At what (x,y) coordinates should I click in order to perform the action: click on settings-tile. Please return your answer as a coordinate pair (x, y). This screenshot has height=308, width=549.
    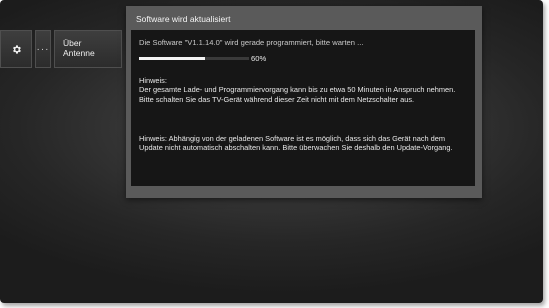
    Looking at the image, I should click on (16, 49).